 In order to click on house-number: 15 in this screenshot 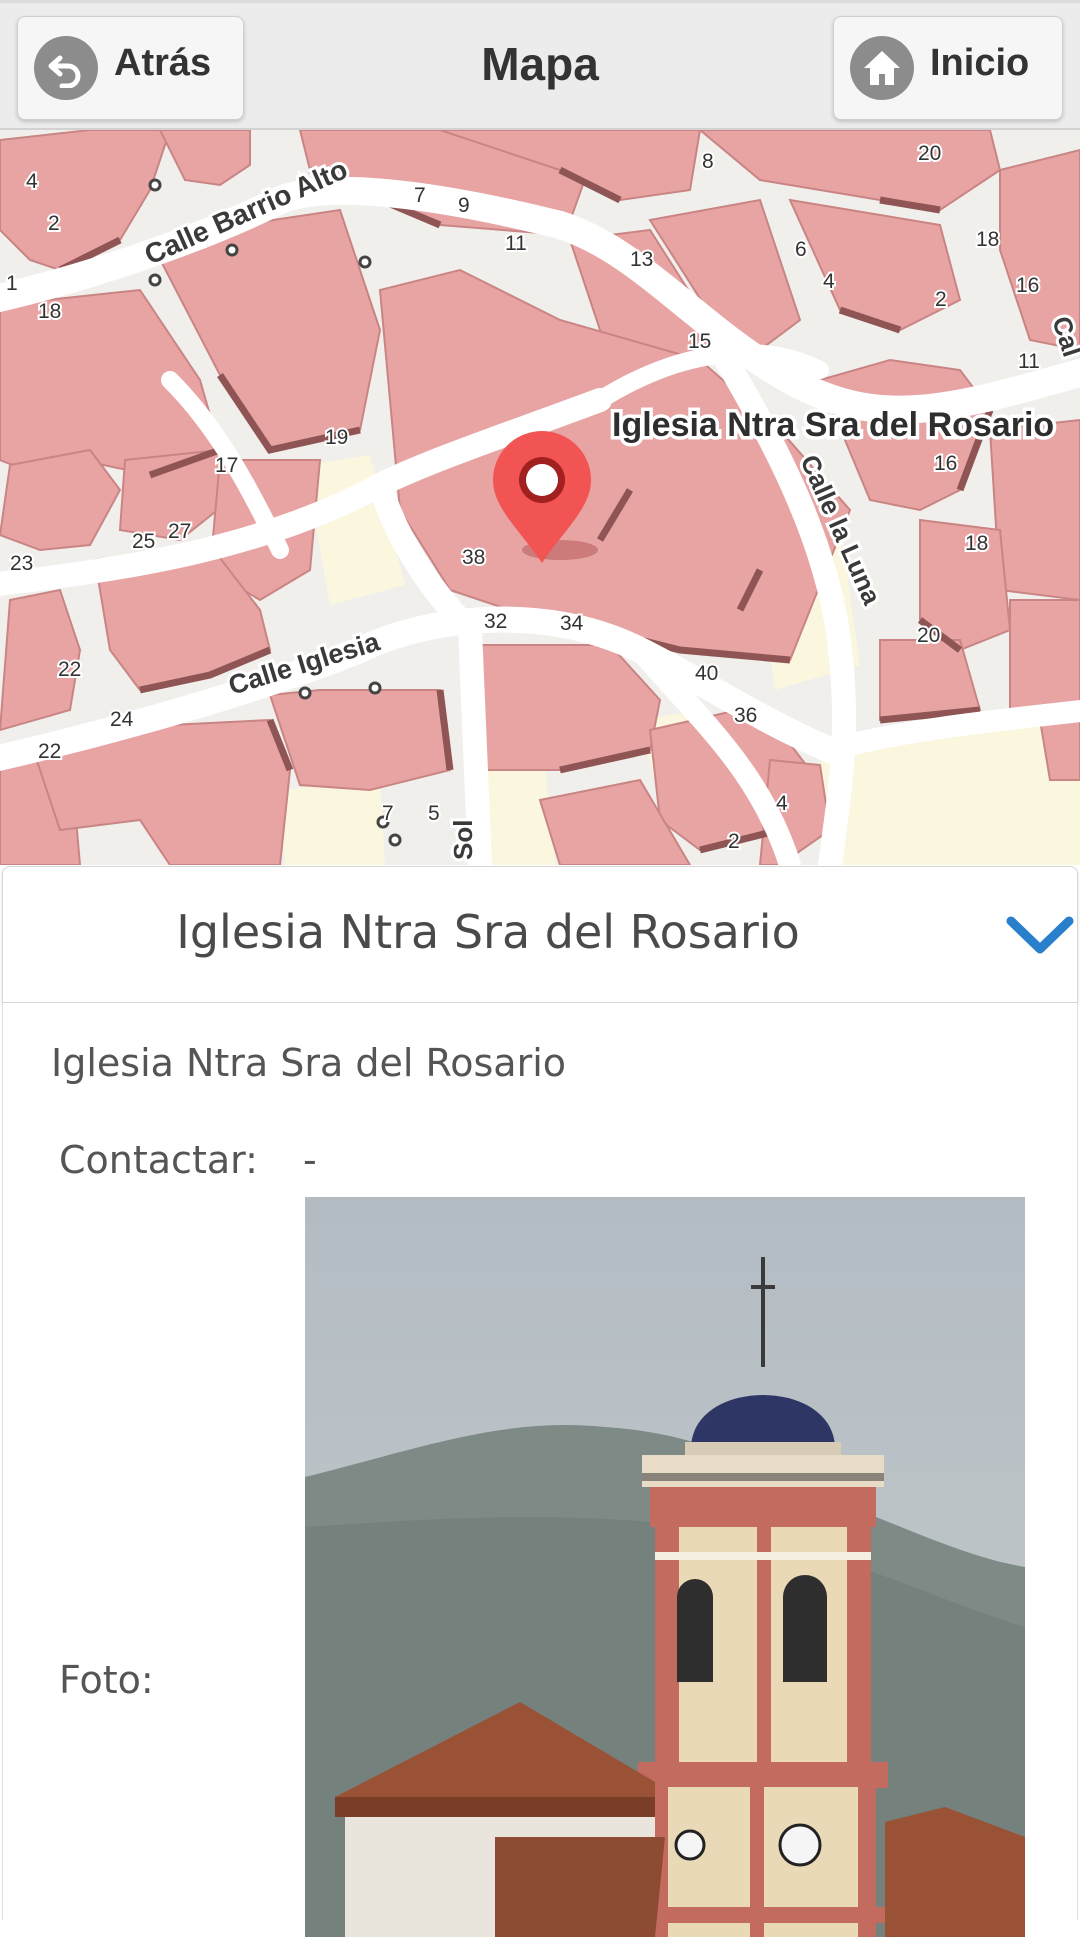, I will do `click(699, 341)`.